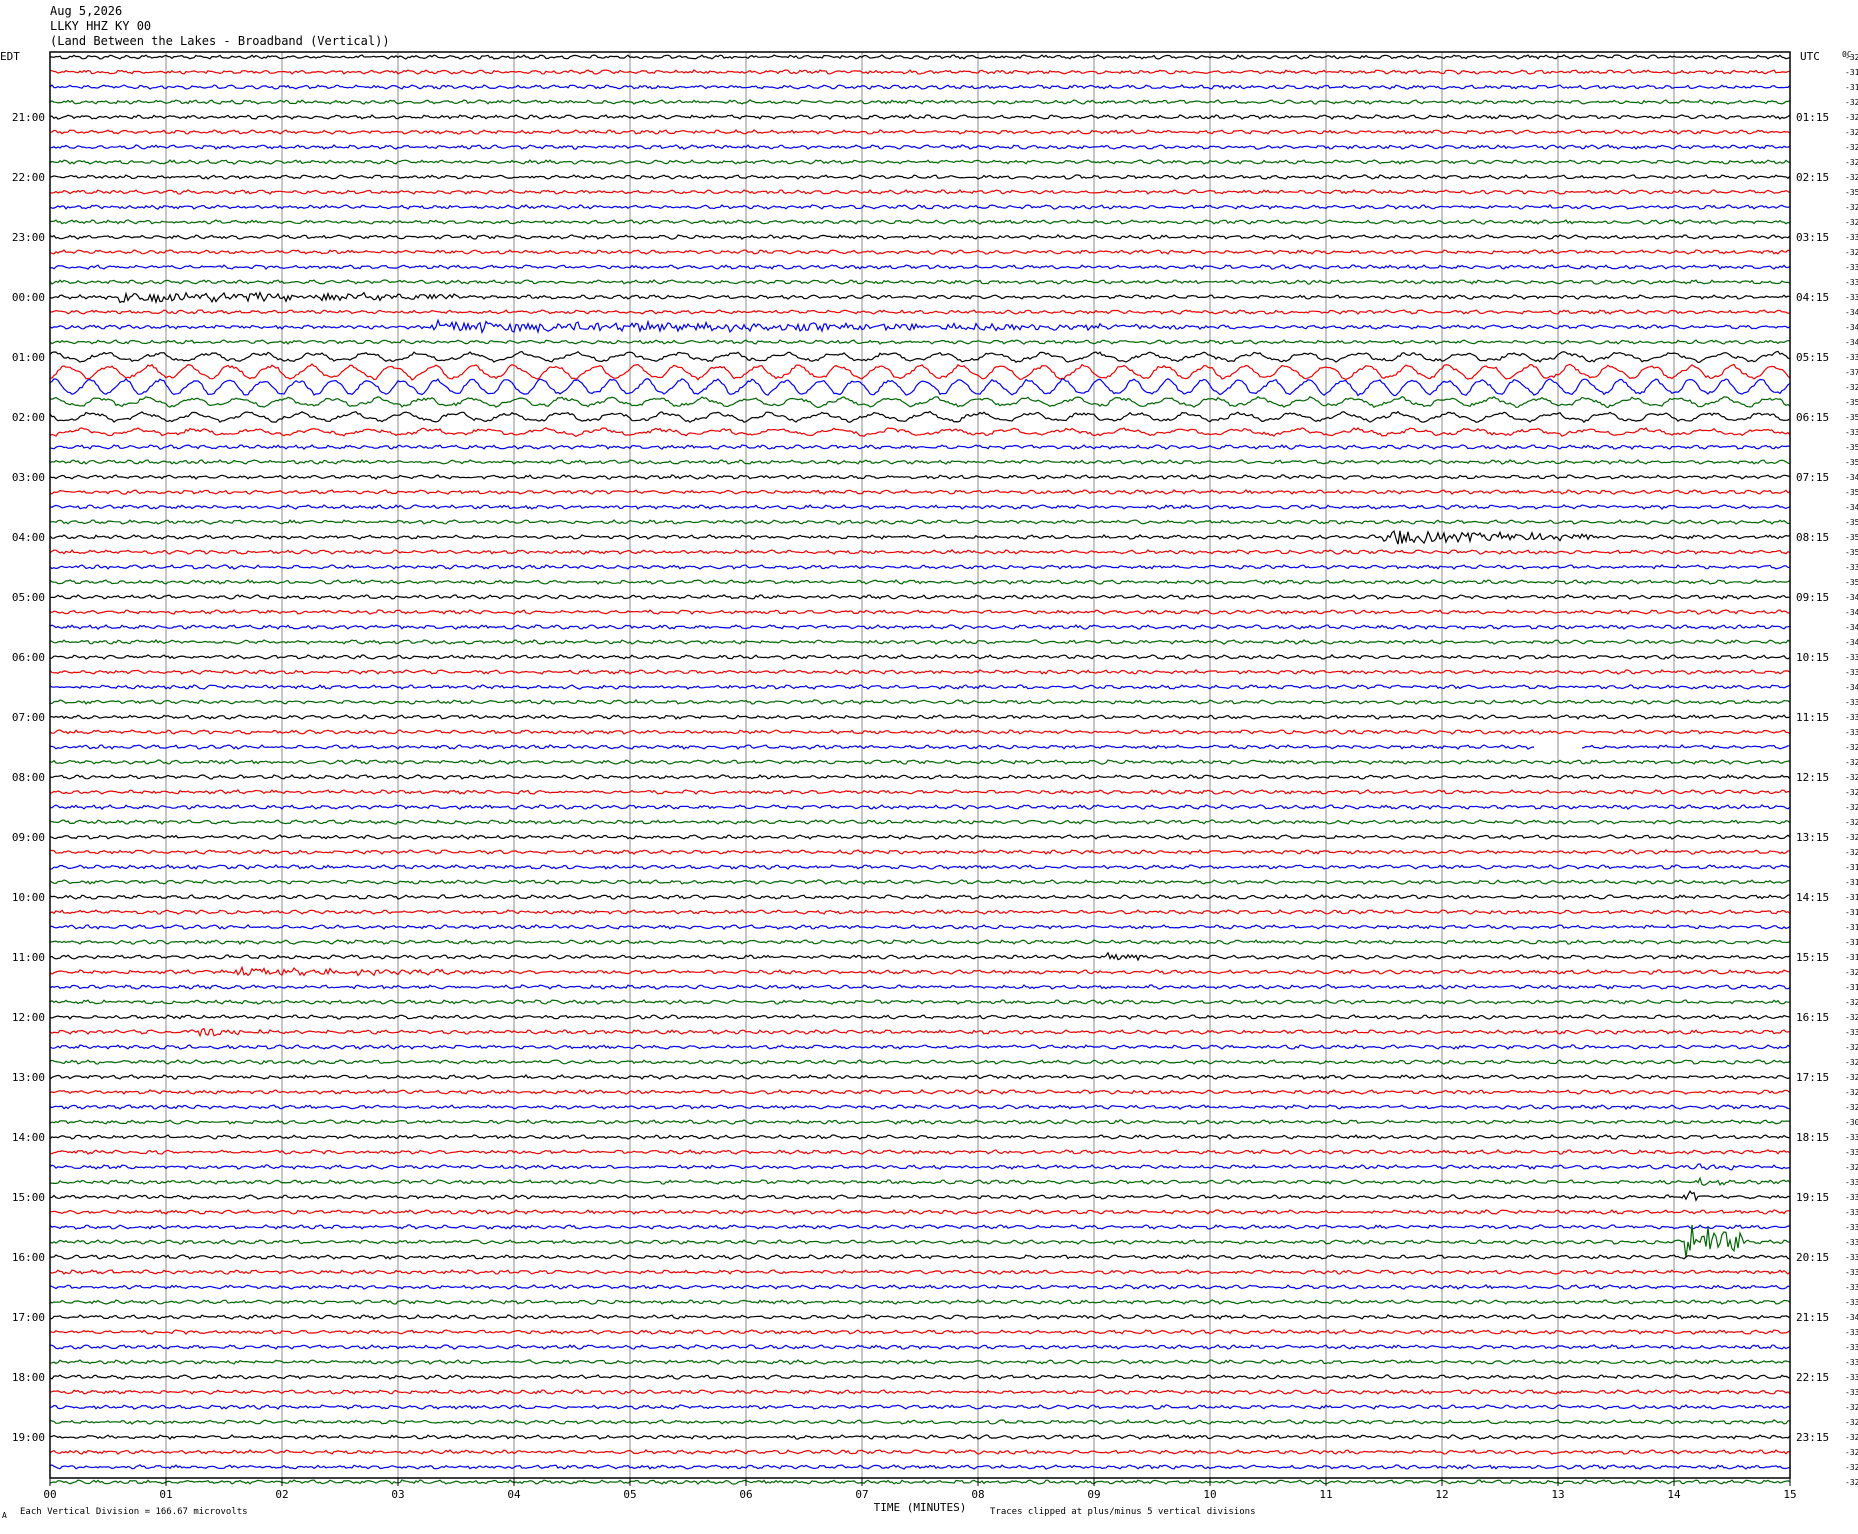 Image resolution: width=1858 pixels, height=1534 pixels. What do you see at coordinates (1812, 837) in the screenshot?
I see `right-hour-label: 13:15` at bounding box center [1812, 837].